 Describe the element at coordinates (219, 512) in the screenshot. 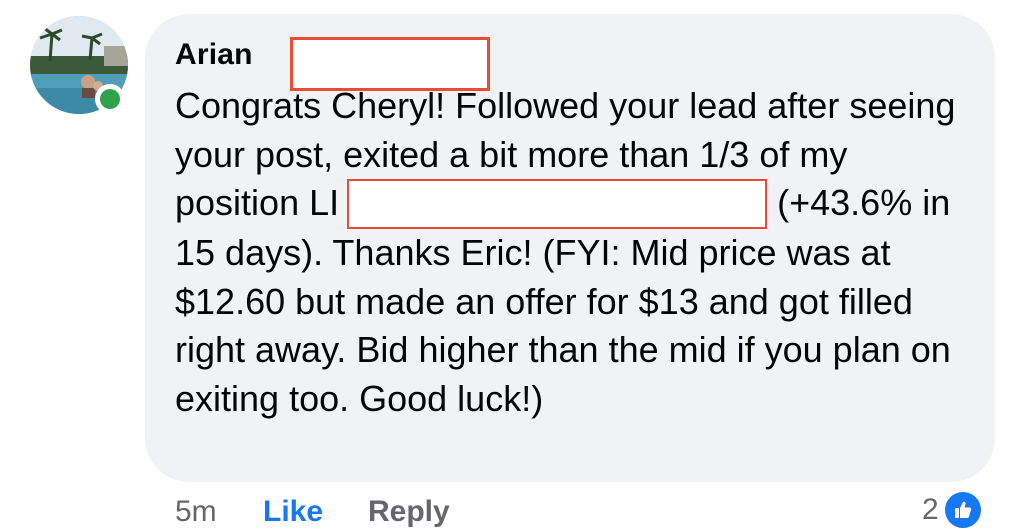

I see `comment-timestamp: 5m` at that location.